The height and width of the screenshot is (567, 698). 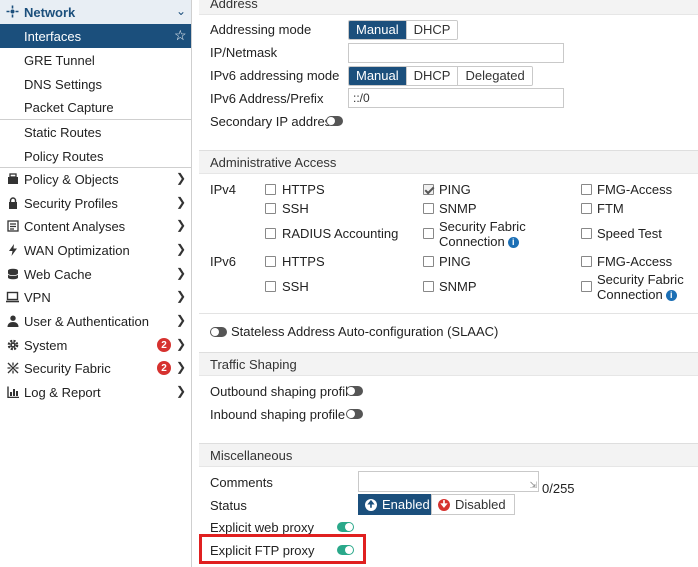 What do you see at coordinates (371, 504) in the screenshot?
I see `arrow-up-circle-icon: 🠉` at bounding box center [371, 504].